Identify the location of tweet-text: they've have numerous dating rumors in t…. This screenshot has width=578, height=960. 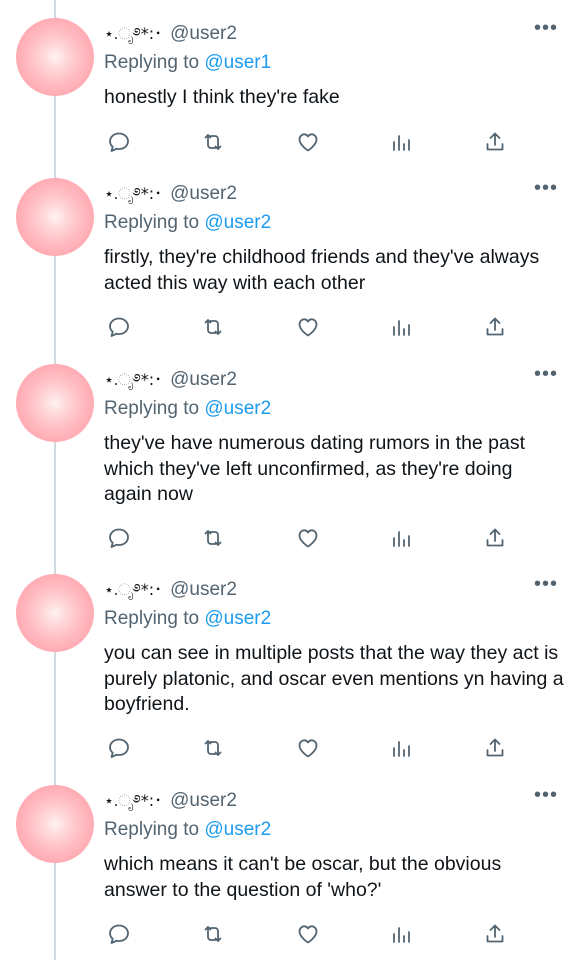
(315, 468).